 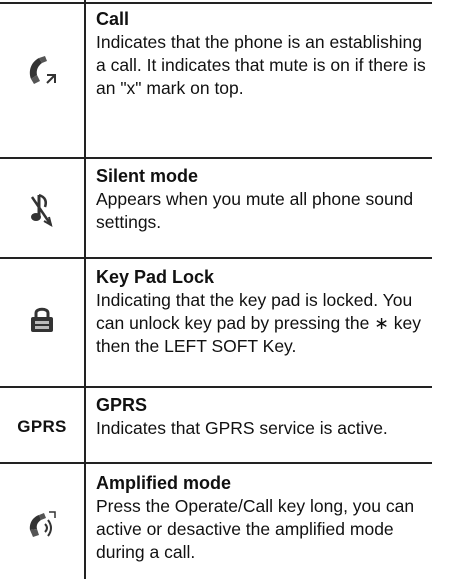 I want to click on row-title: Silent mode, so click(x=147, y=176).